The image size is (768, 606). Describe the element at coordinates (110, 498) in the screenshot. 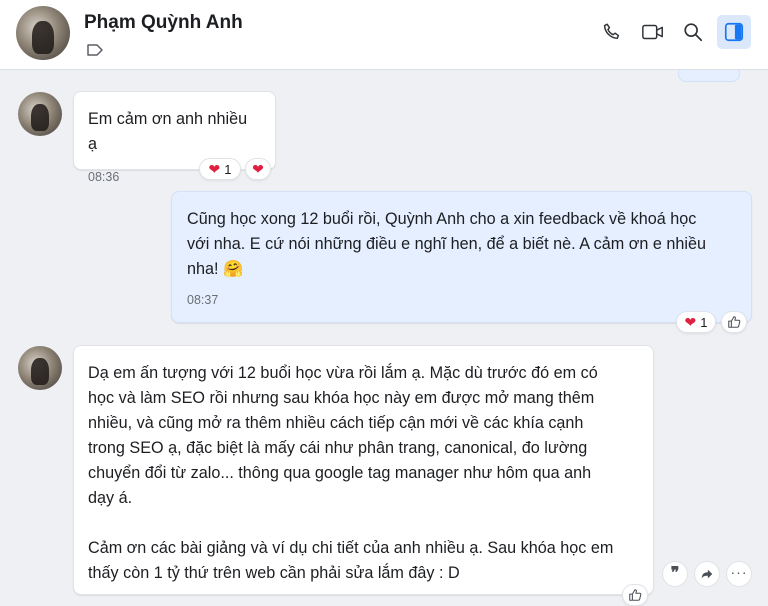

I see `message-text-line: dạy á.` at that location.